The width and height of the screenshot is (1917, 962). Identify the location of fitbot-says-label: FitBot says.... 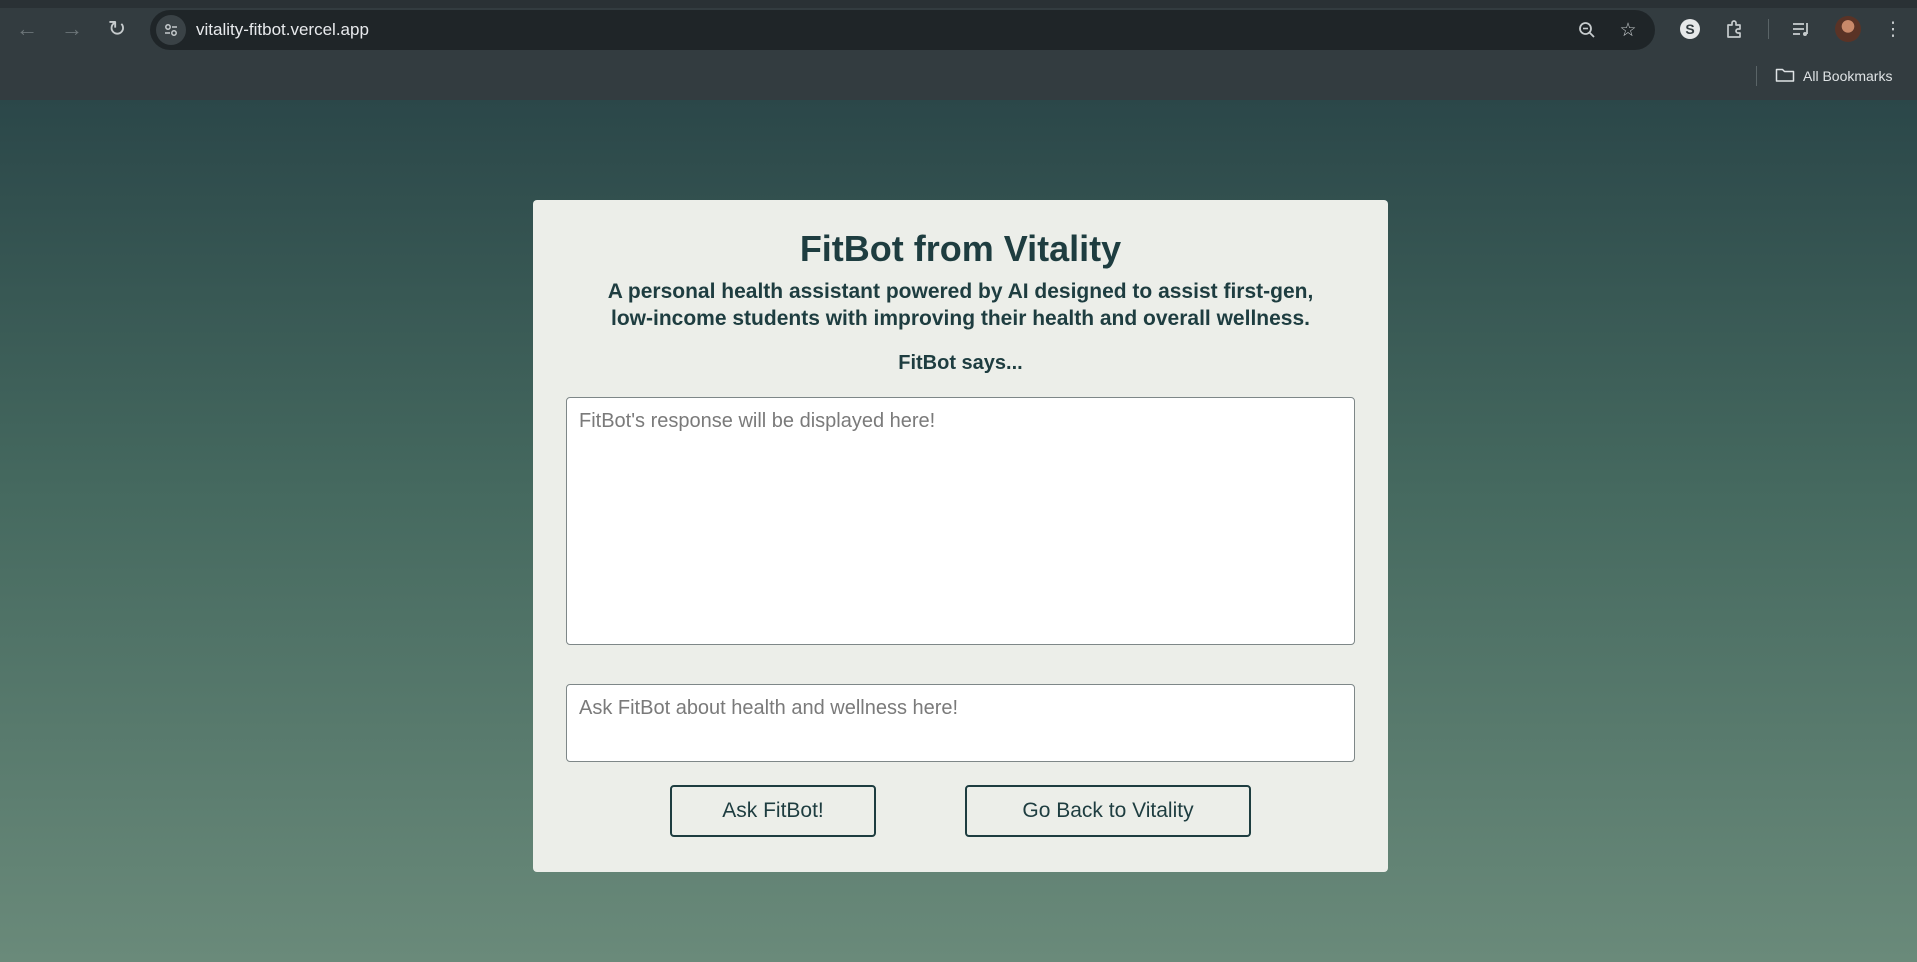
(960, 363).